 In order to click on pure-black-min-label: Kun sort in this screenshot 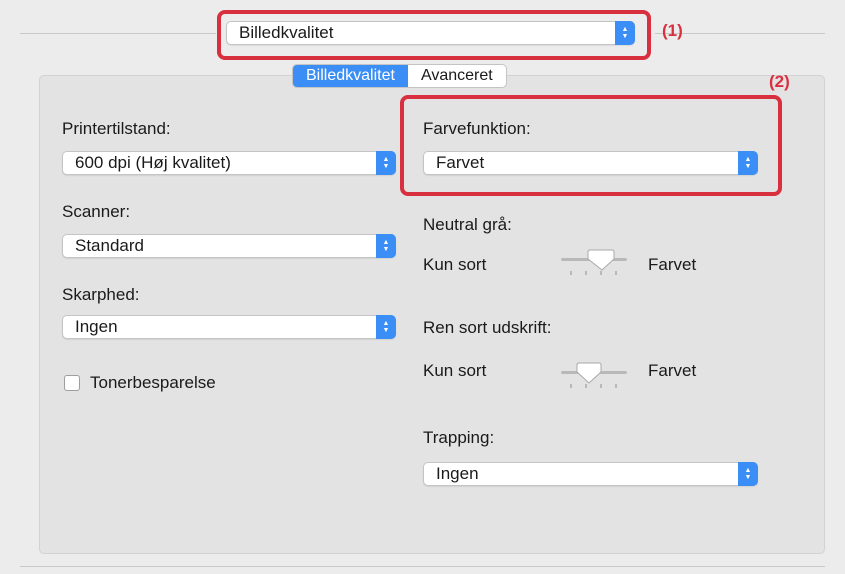, I will do `click(455, 370)`.